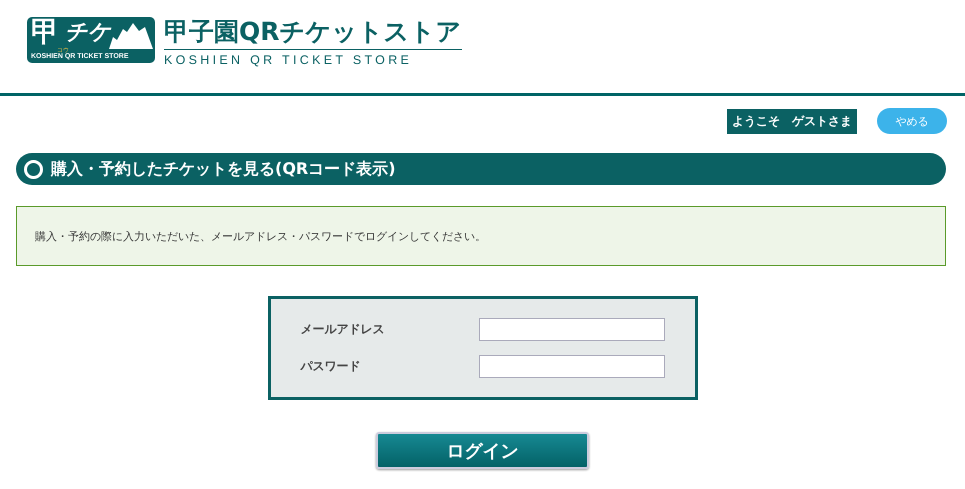 This screenshot has width=965, height=489. I want to click on site-subtitle: KOSHIEN QR TICKET STORE, so click(313, 58).